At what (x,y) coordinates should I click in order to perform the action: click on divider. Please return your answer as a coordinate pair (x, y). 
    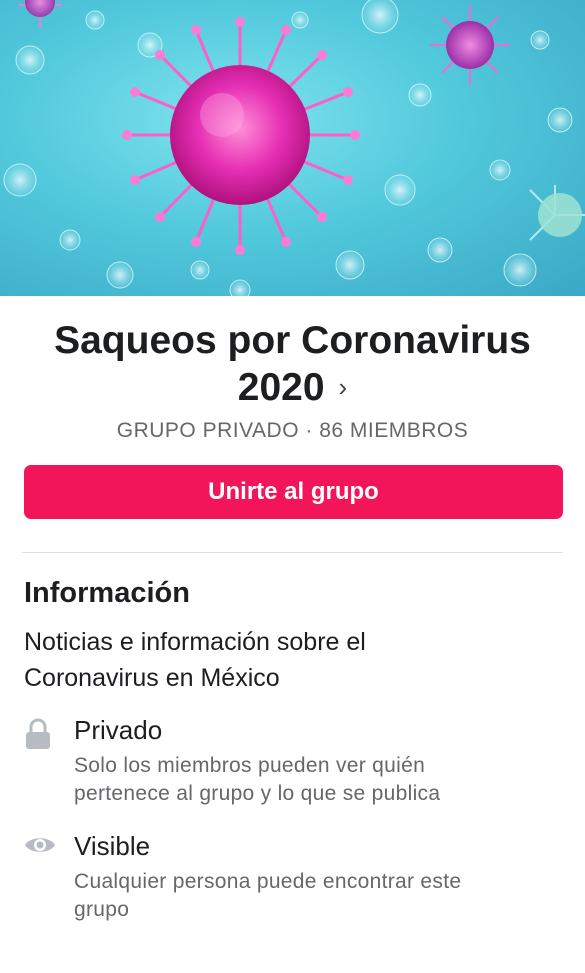
    Looking at the image, I should click on (292, 552).